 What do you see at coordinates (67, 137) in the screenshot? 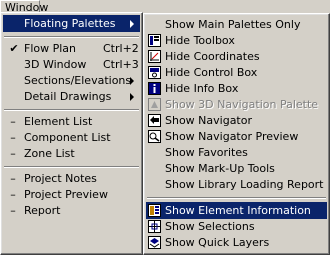
I see `menu-item-label: Component List` at bounding box center [67, 137].